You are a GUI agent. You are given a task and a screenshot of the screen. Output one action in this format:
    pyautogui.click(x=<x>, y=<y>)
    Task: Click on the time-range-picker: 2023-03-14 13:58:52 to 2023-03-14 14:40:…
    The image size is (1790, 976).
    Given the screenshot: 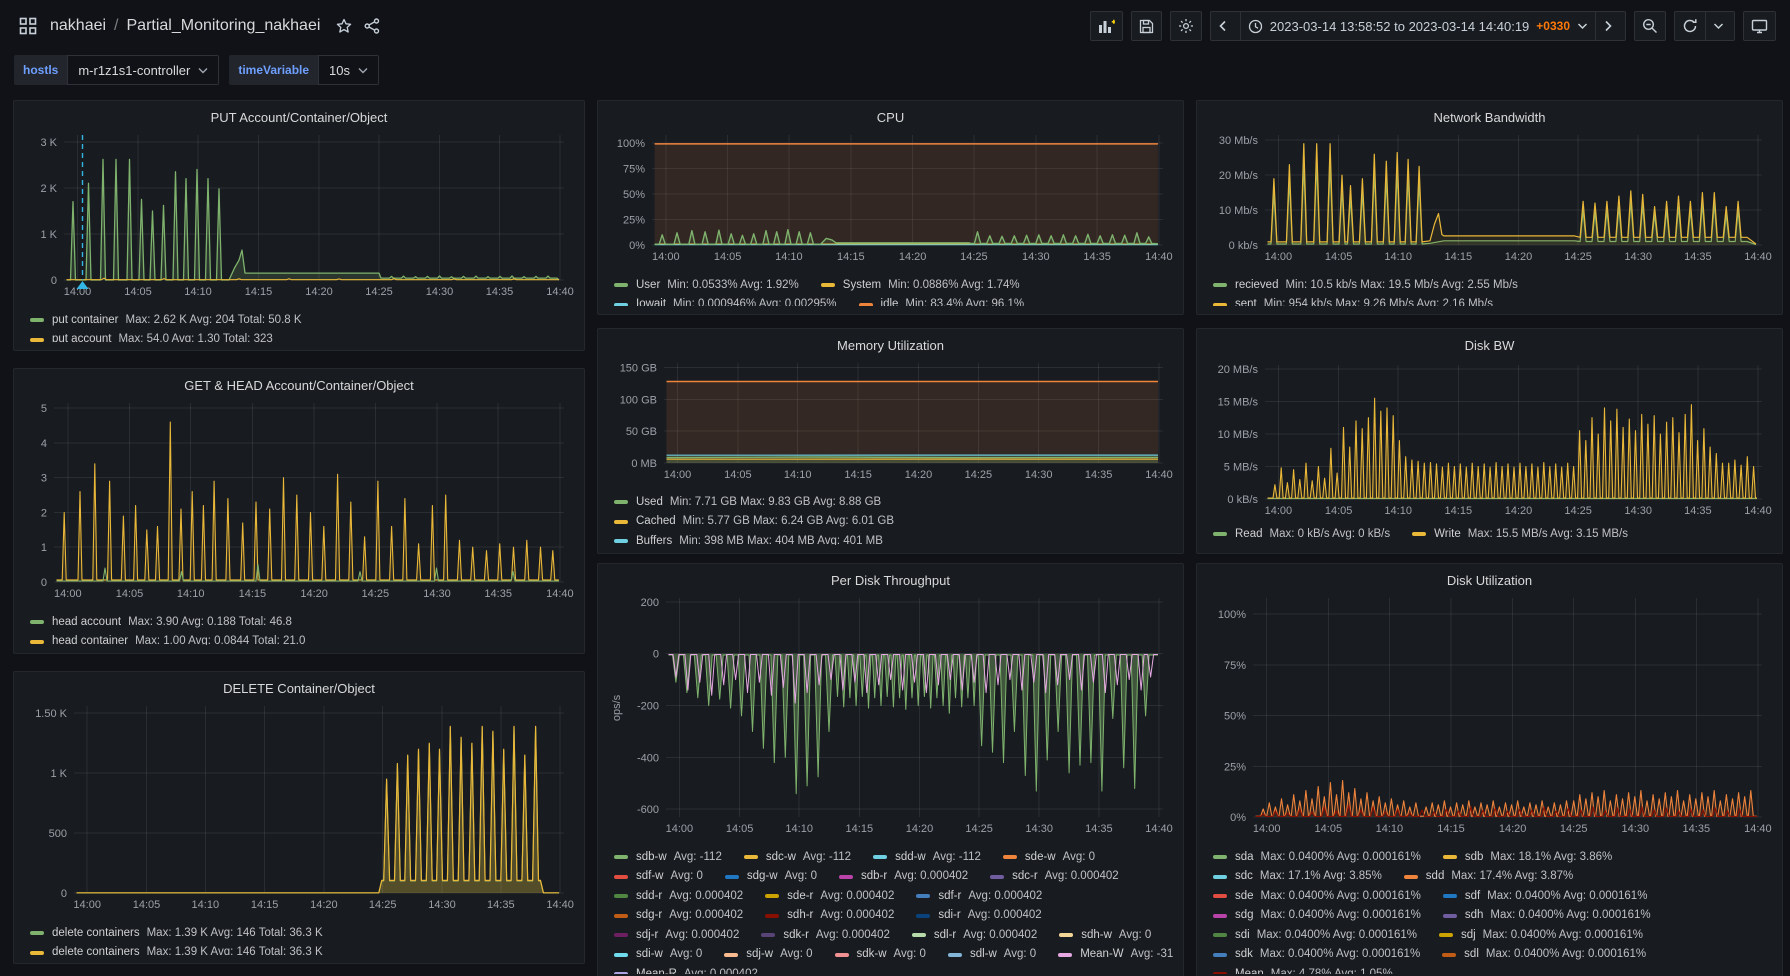 What is the action you would take?
    pyautogui.click(x=1417, y=26)
    